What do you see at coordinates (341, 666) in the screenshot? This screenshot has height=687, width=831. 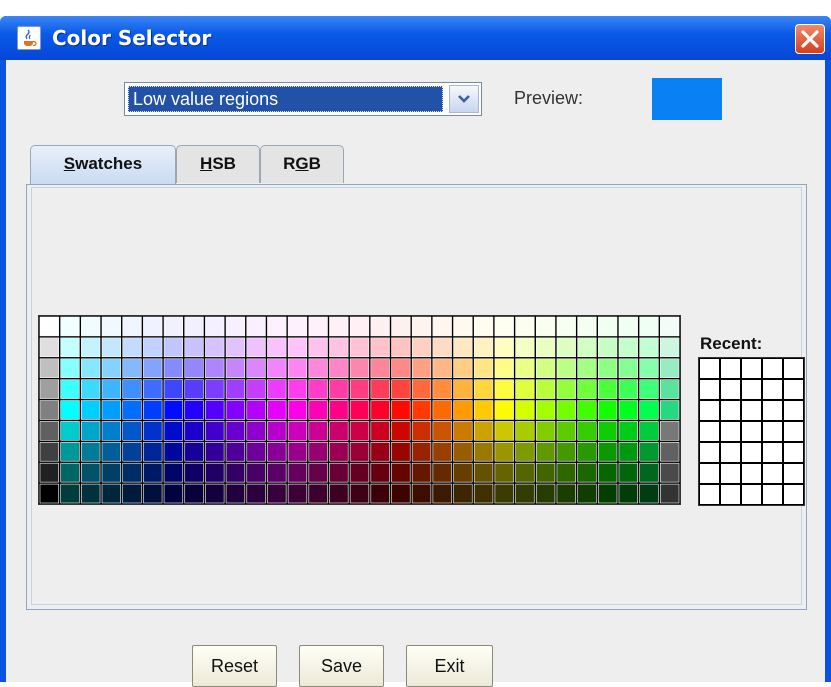 I see `save-button: Save` at bounding box center [341, 666].